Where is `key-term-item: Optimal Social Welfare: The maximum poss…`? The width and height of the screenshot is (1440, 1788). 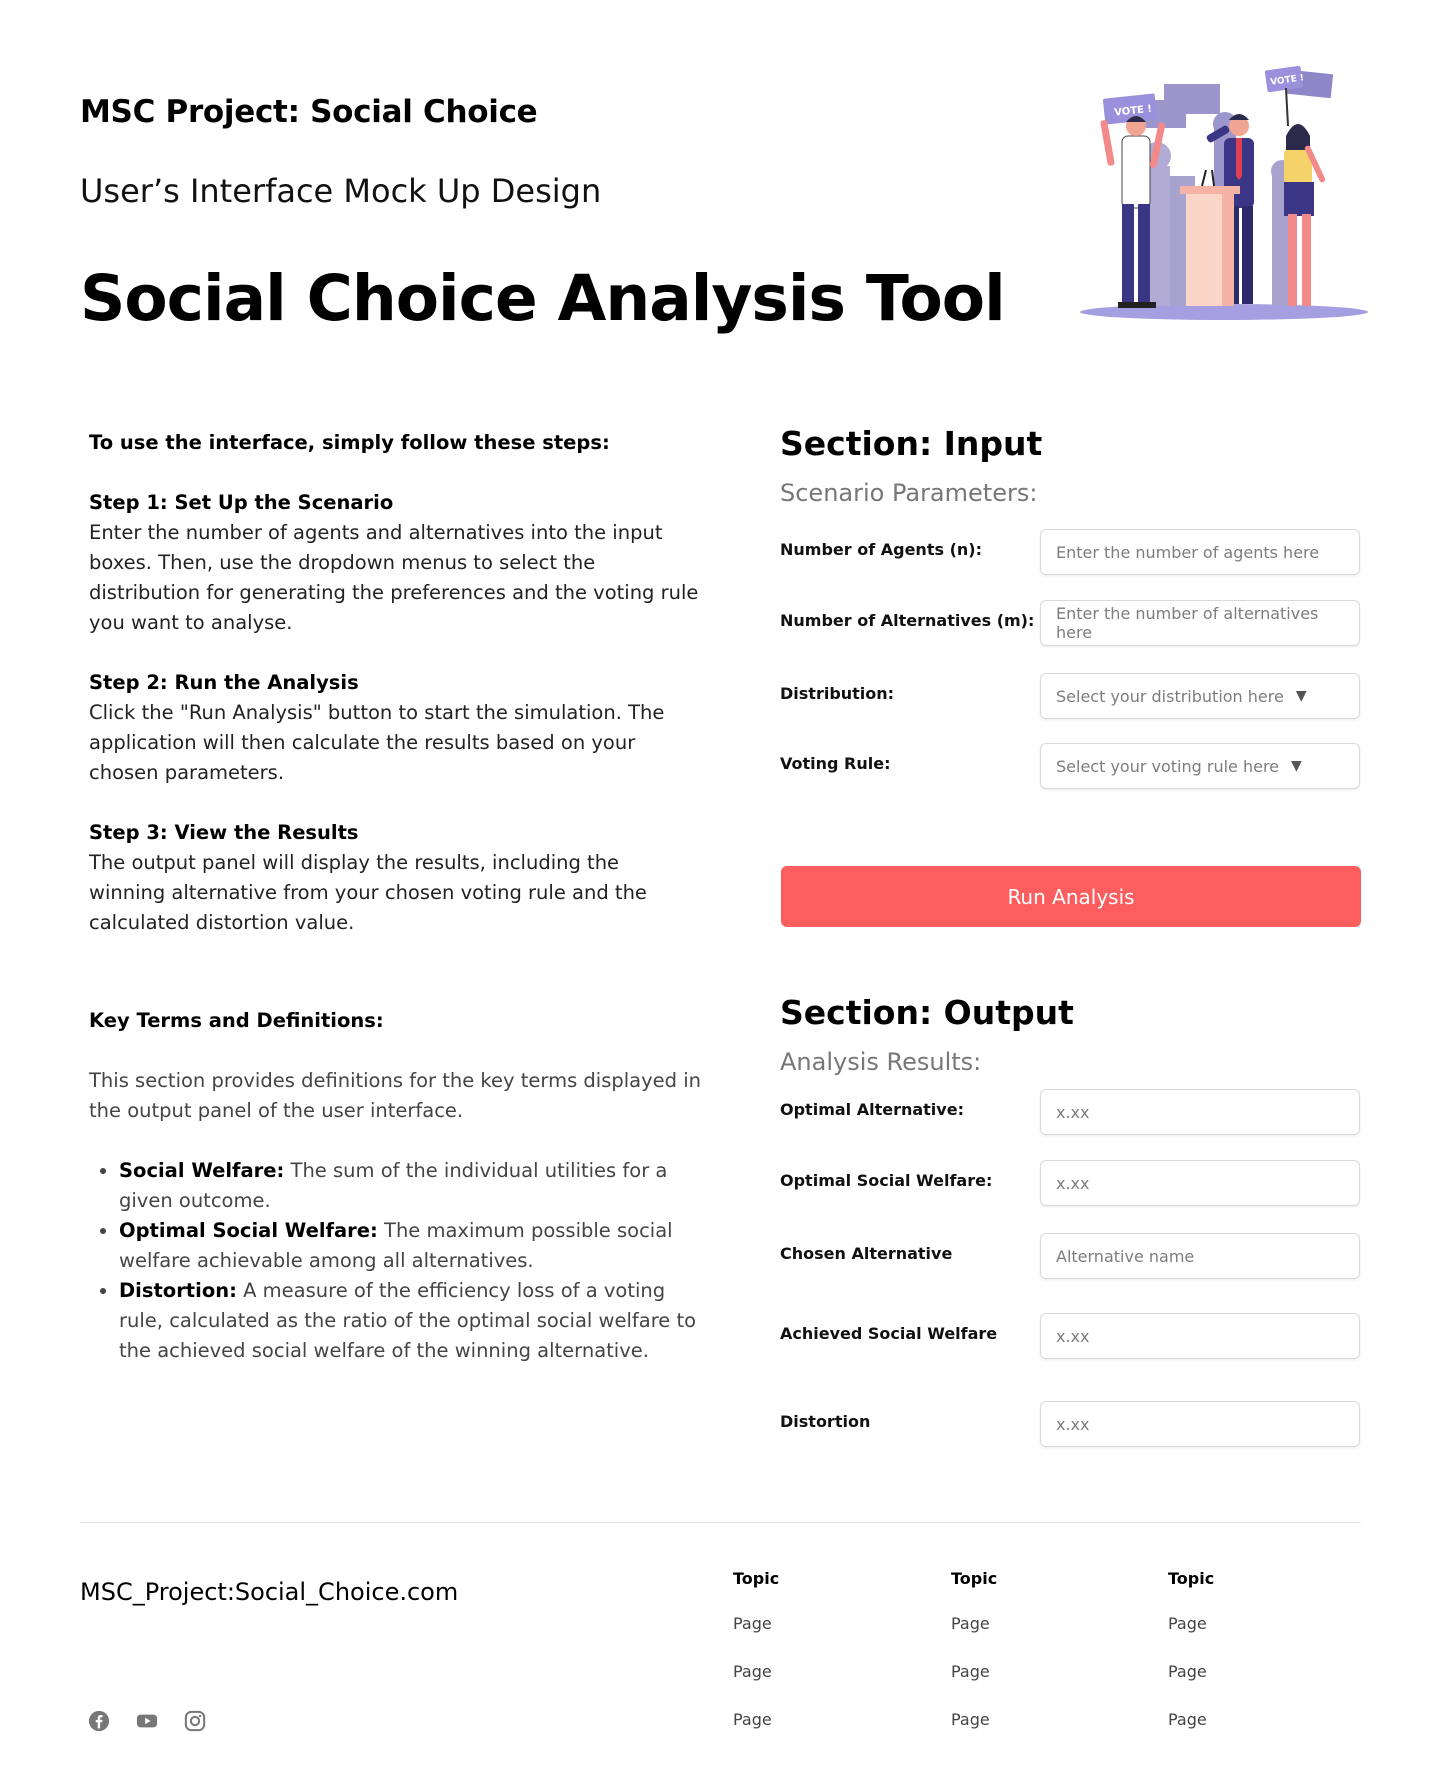
key-term-item: Optimal Social Welfare: The maximum poss… is located at coordinates (414, 1246).